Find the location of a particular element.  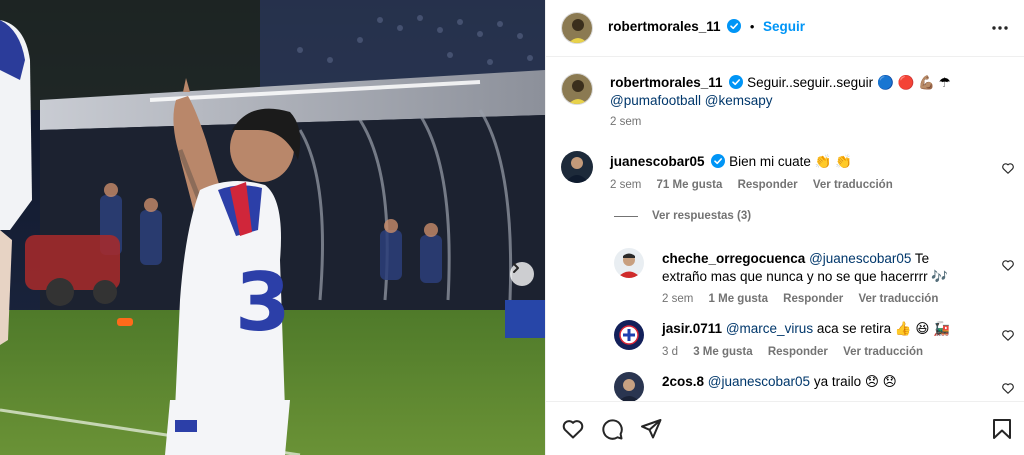

comment-username: juanescobar05 is located at coordinates (657, 161).